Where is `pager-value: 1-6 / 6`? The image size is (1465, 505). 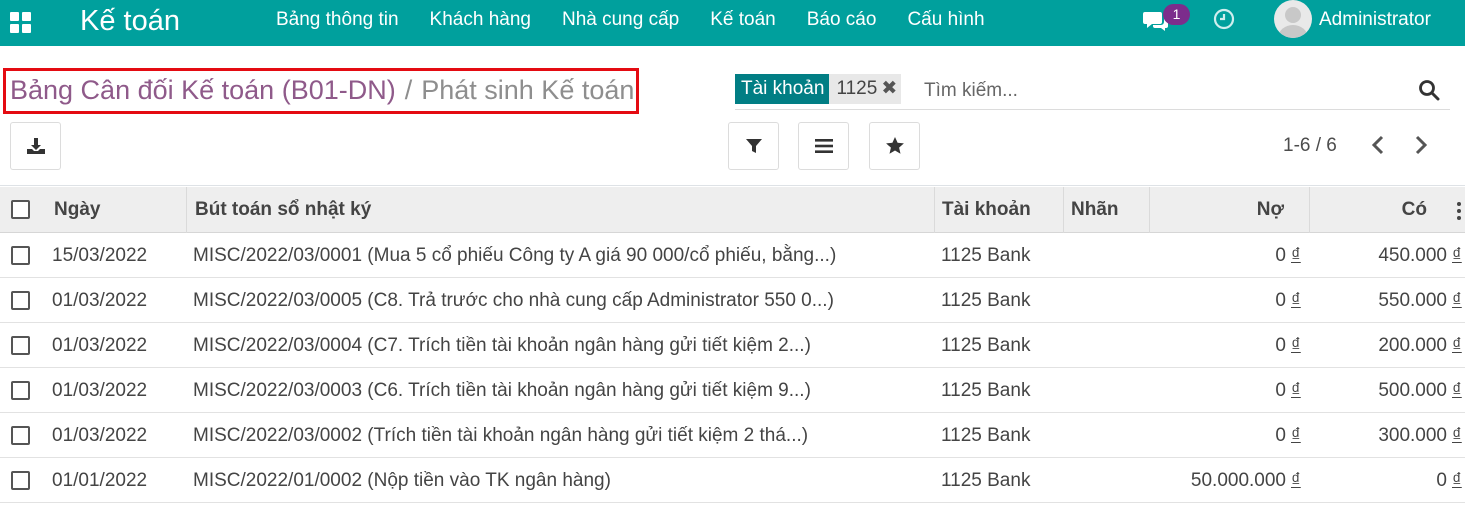 pager-value: 1-6 / 6 is located at coordinates (1310, 146).